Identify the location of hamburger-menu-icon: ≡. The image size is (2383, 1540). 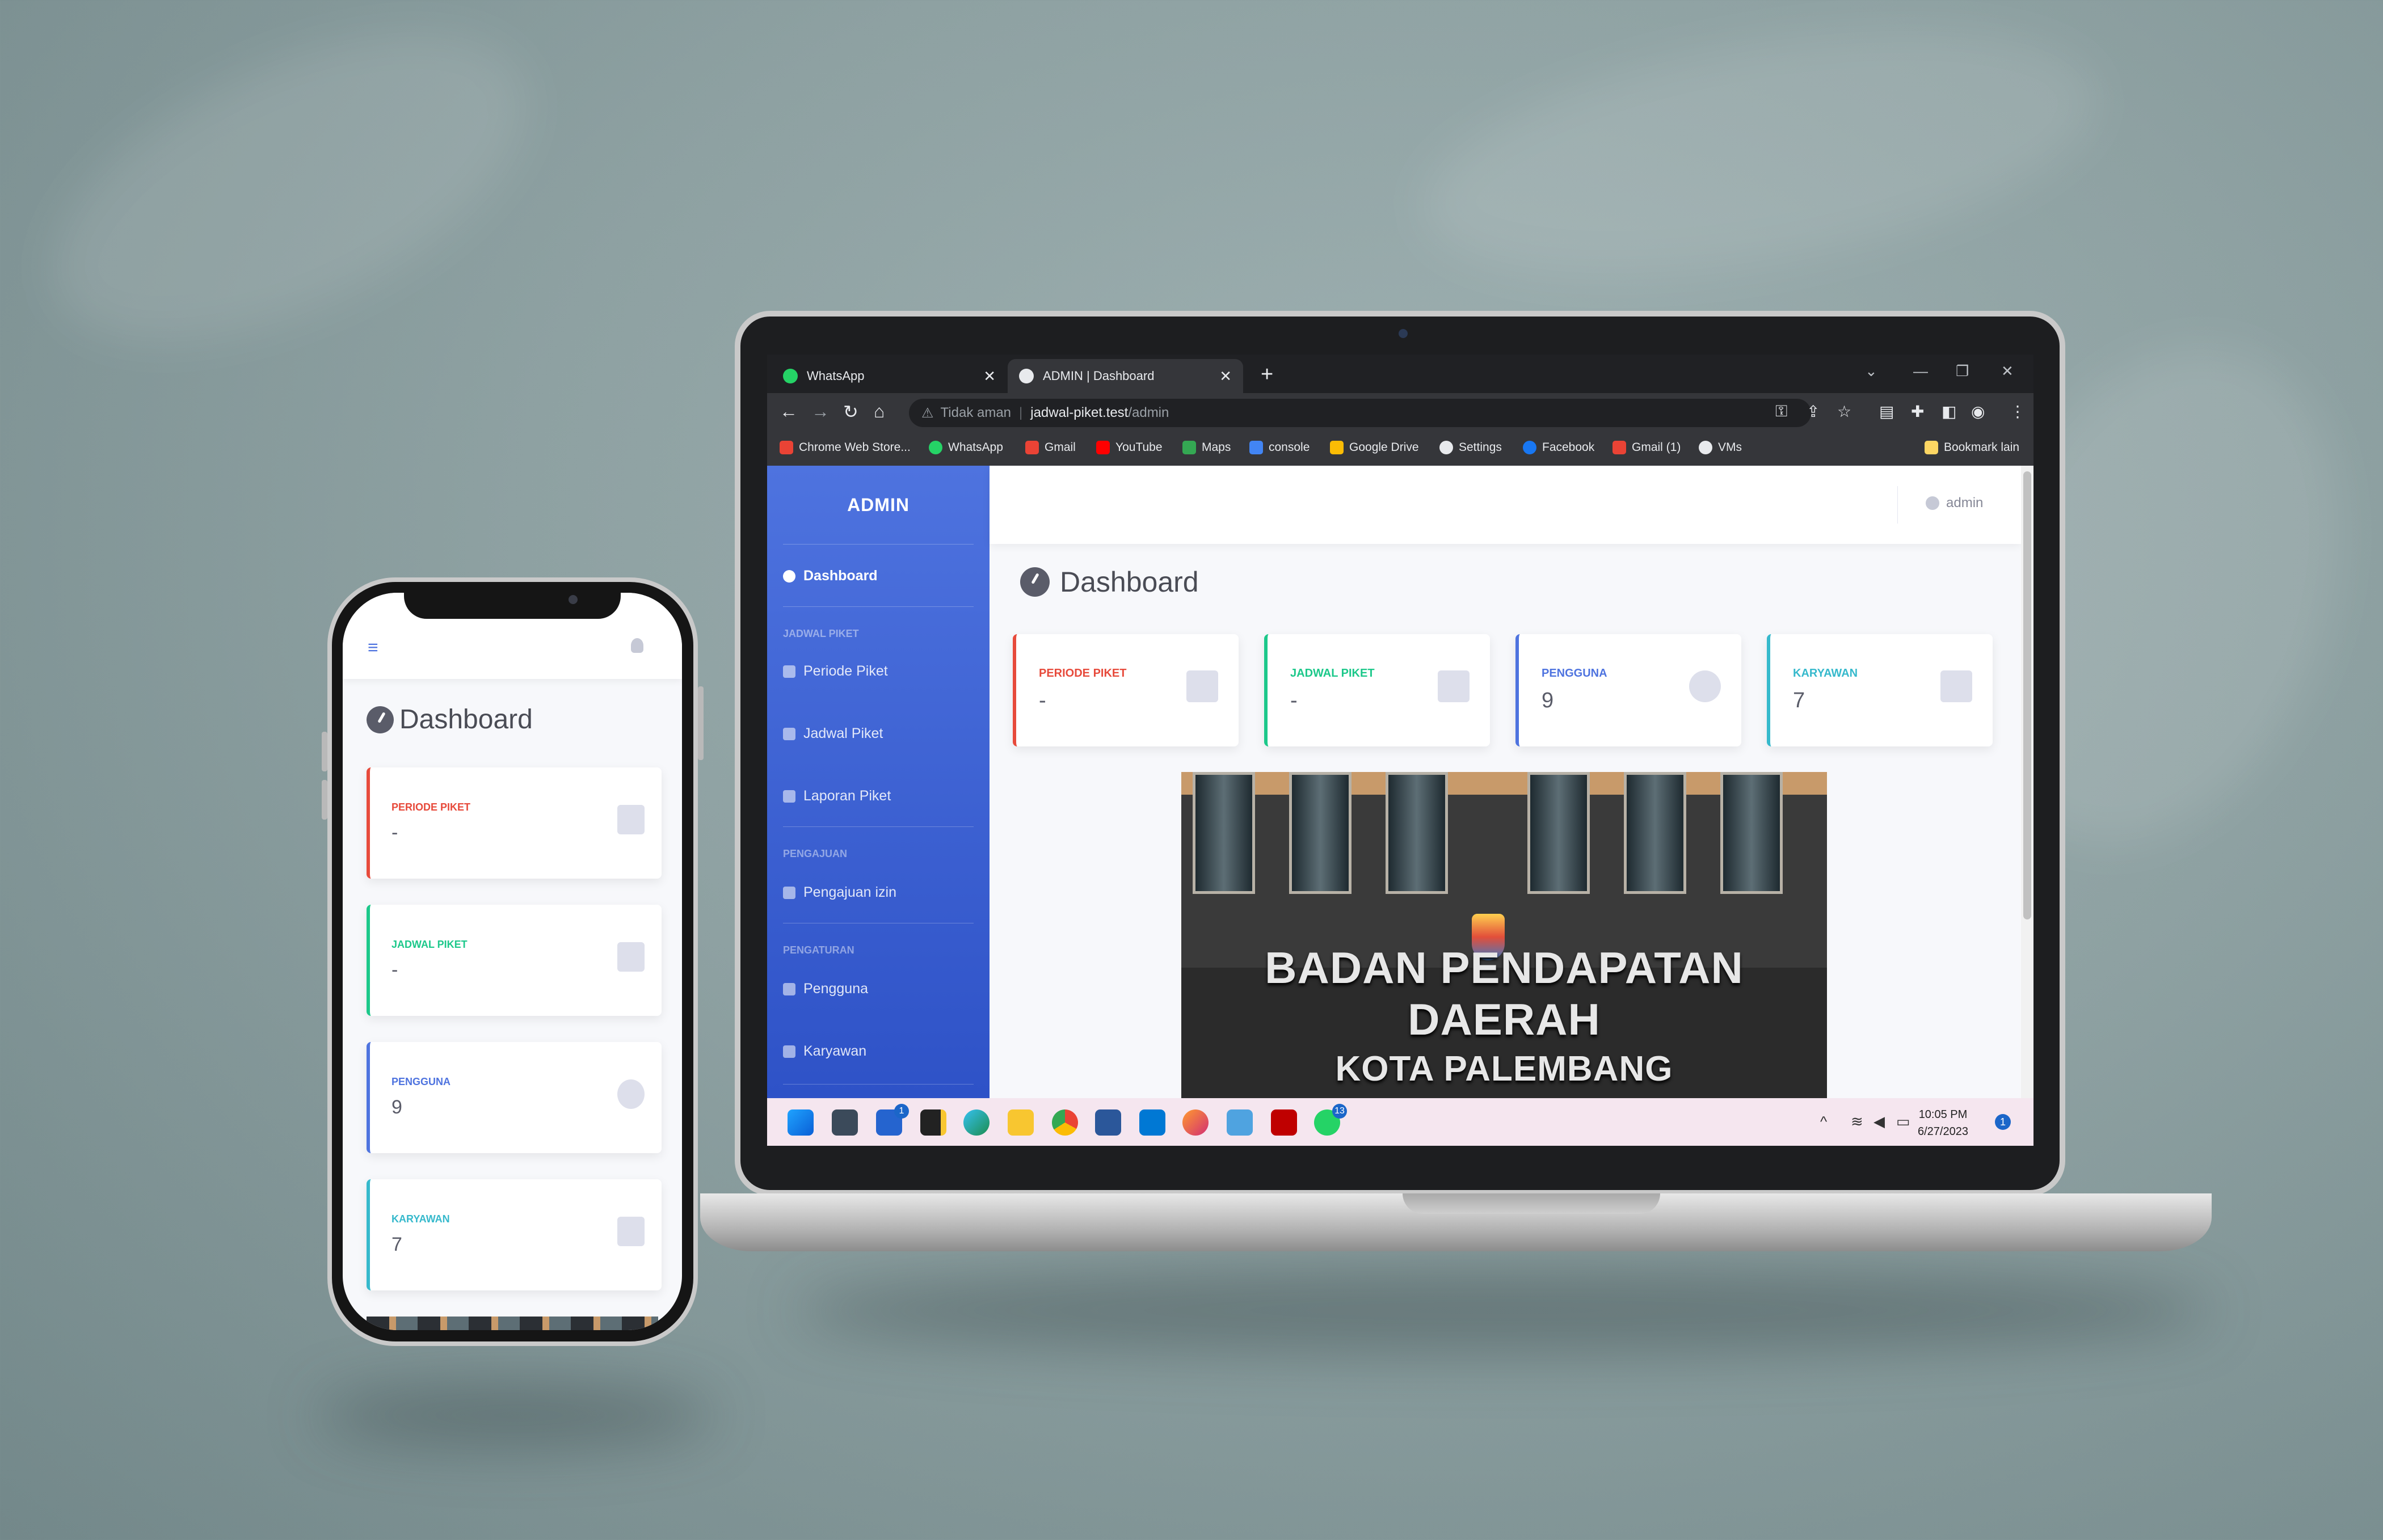
(373, 647).